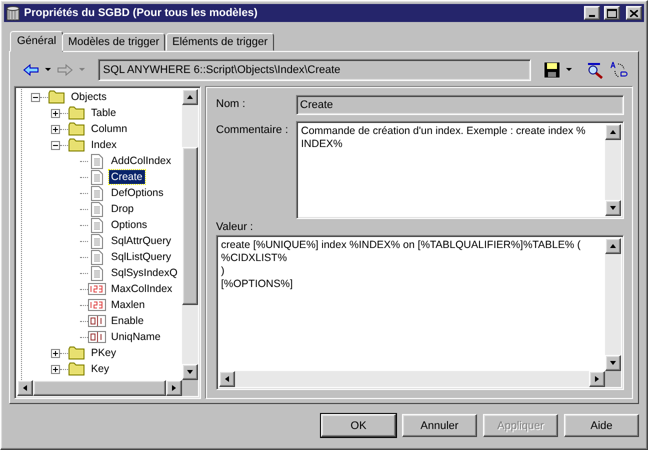 This screenshot has width=648, height=450. What do you see at coordinates (401, 265) in the screenshot?
I see `field-text: create [%UNIQUE%] index %INDEX% on [%TABLQUALIFIER%]%TABLE% ( %CIDXLIST% ) [%OPTIONS%]` at bounding box center [401, 265].